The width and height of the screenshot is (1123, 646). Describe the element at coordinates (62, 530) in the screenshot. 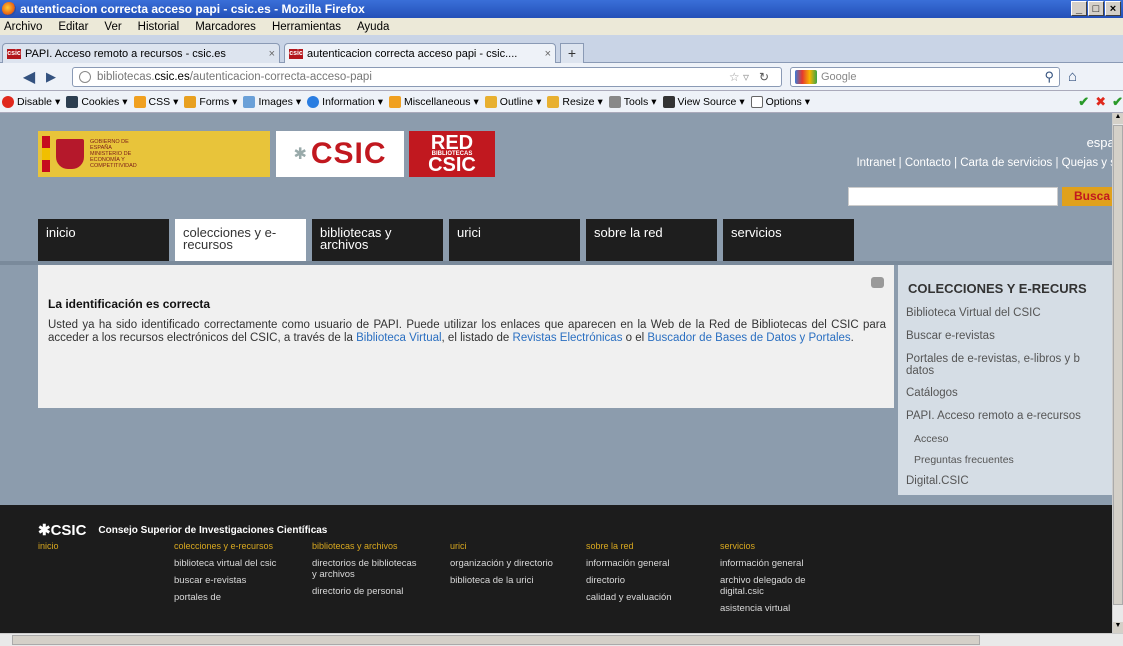

I see `footer-csic-logo: ✱CSIC` at that location.